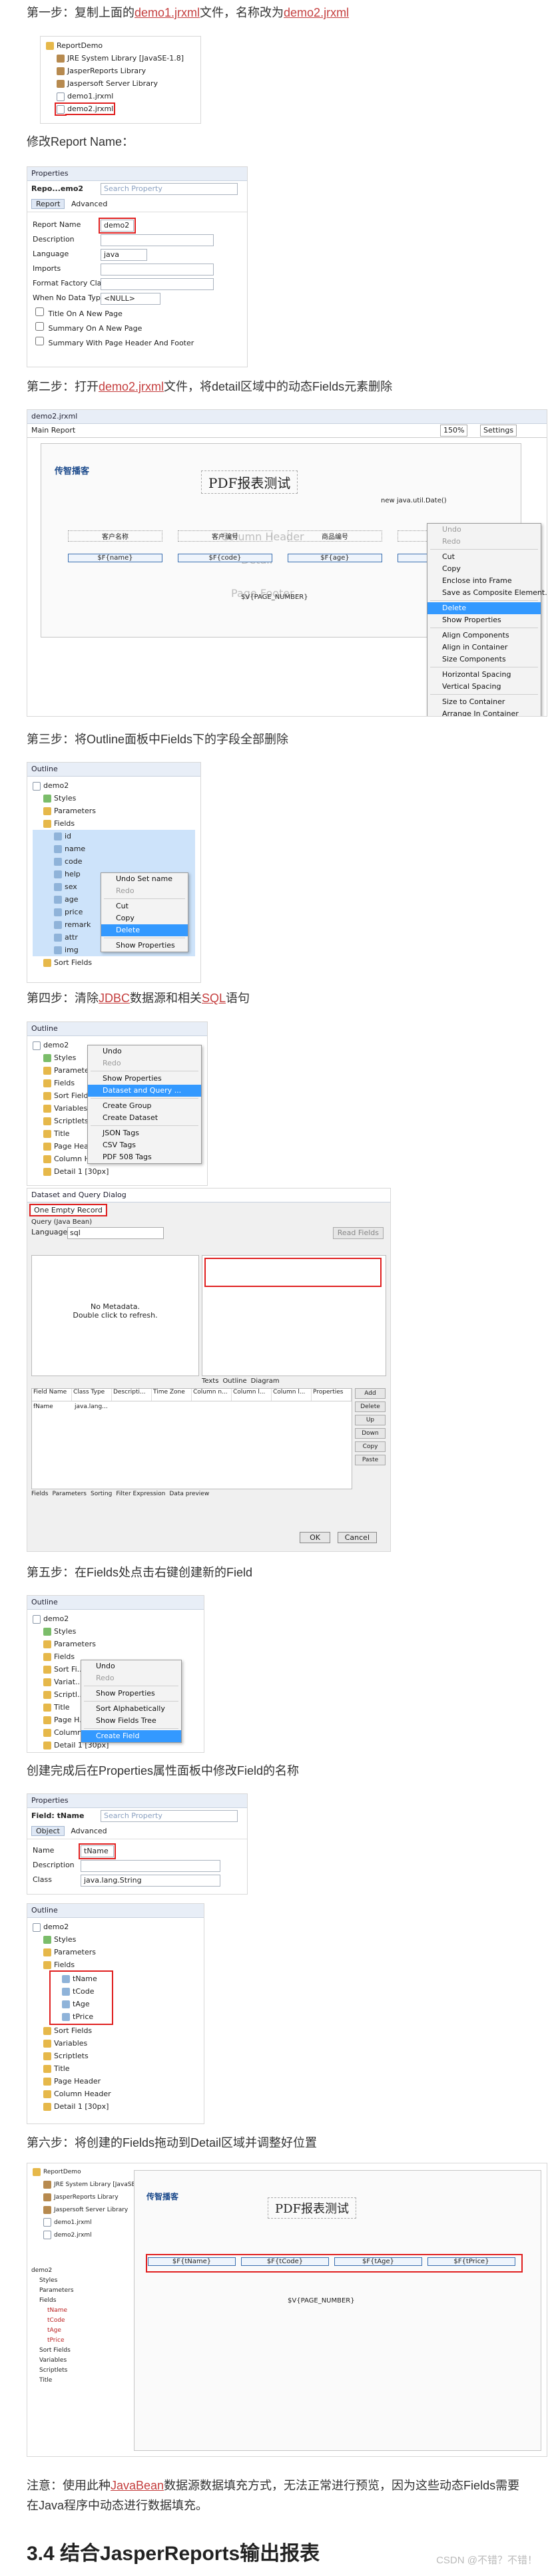 Image resolution: width=548 pixels, height=2576 pixels. Describe the element at coordinates (81, 2361) in the screenshot. I see `outline-item: Variables` at that location.